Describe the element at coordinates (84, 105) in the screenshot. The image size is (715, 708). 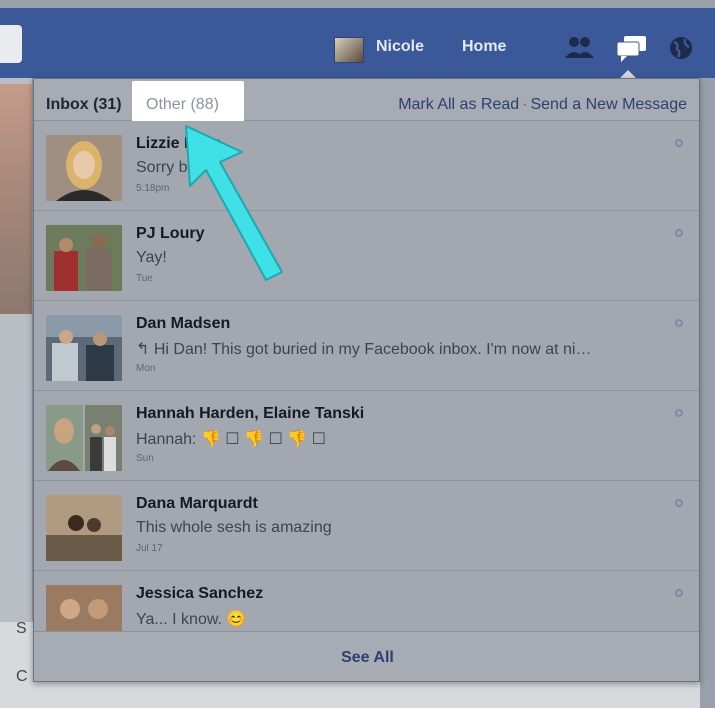
I see `tab-inbox: Inbox (31)` at that location.